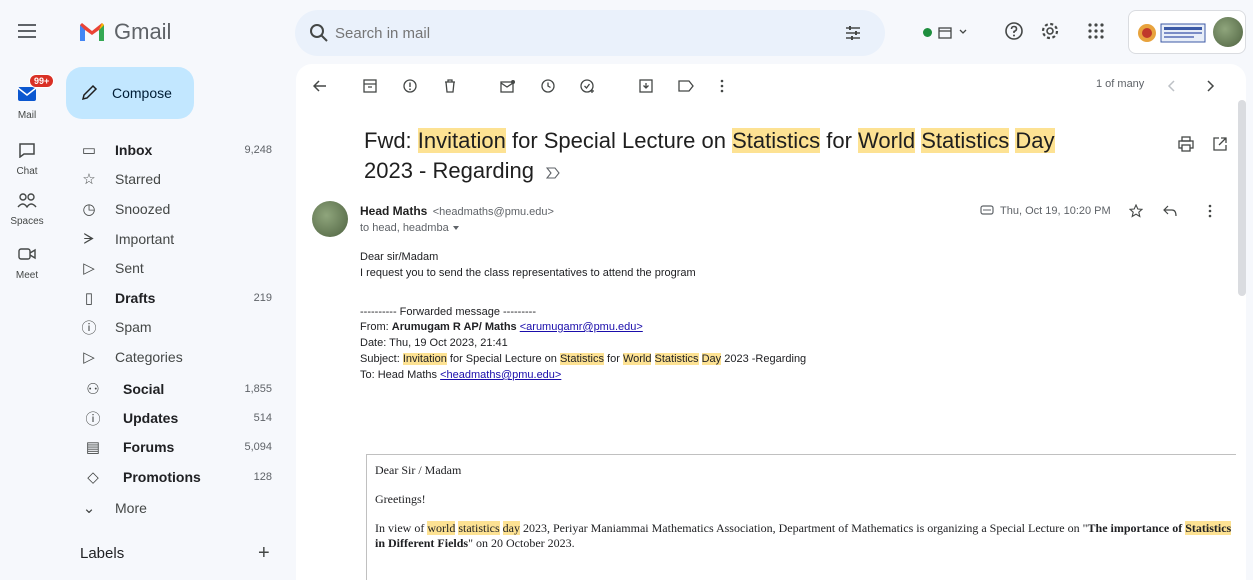 Image resolution: width=1253 pixels, height=580 pixels. What do you see at coordinates (434, 343) in the screenshot?
I see `forward-date: Date: Thu, 19 Oct 2023, 21:41` at bounding box center [434, 343].